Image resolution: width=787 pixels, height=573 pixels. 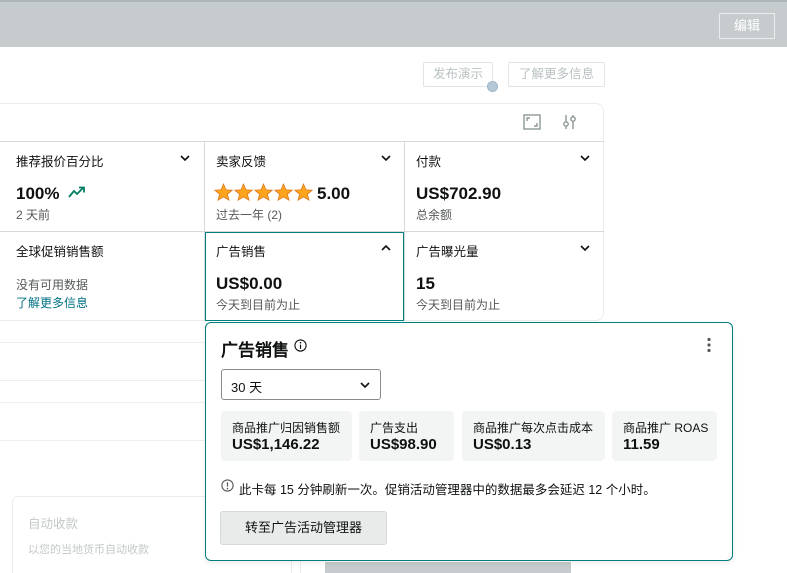 I want to click on metric-sp-attributed-sales: 商品推广归因销售额 US$1,146.22, so click(x=286, y=436).